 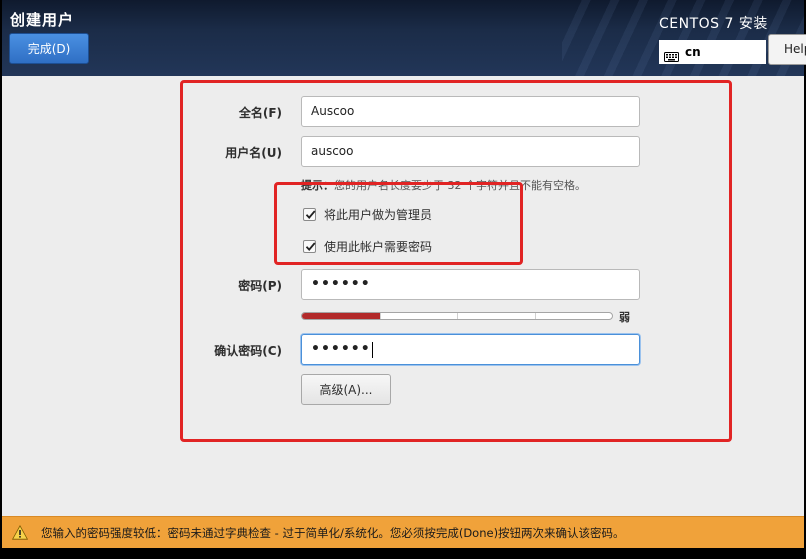 What do you see at coordinates (713, 24) in the screenshot?
I see `product-title: CENTOS 7 安装` at bounding box center [713, 24].